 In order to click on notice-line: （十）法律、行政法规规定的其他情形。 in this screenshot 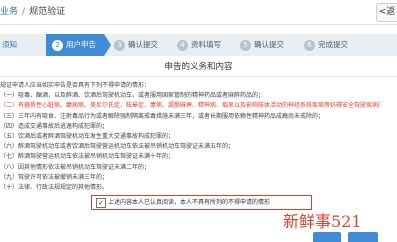, I will do `click(54, 188)`.